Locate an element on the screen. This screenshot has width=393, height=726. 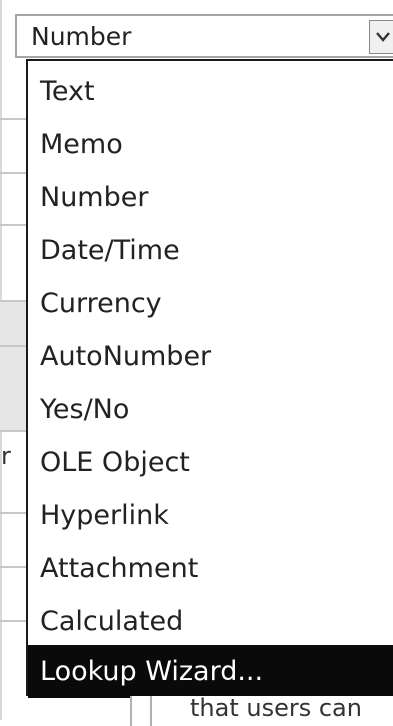
data-type-combo: Number is located at coordinates (204, 36).